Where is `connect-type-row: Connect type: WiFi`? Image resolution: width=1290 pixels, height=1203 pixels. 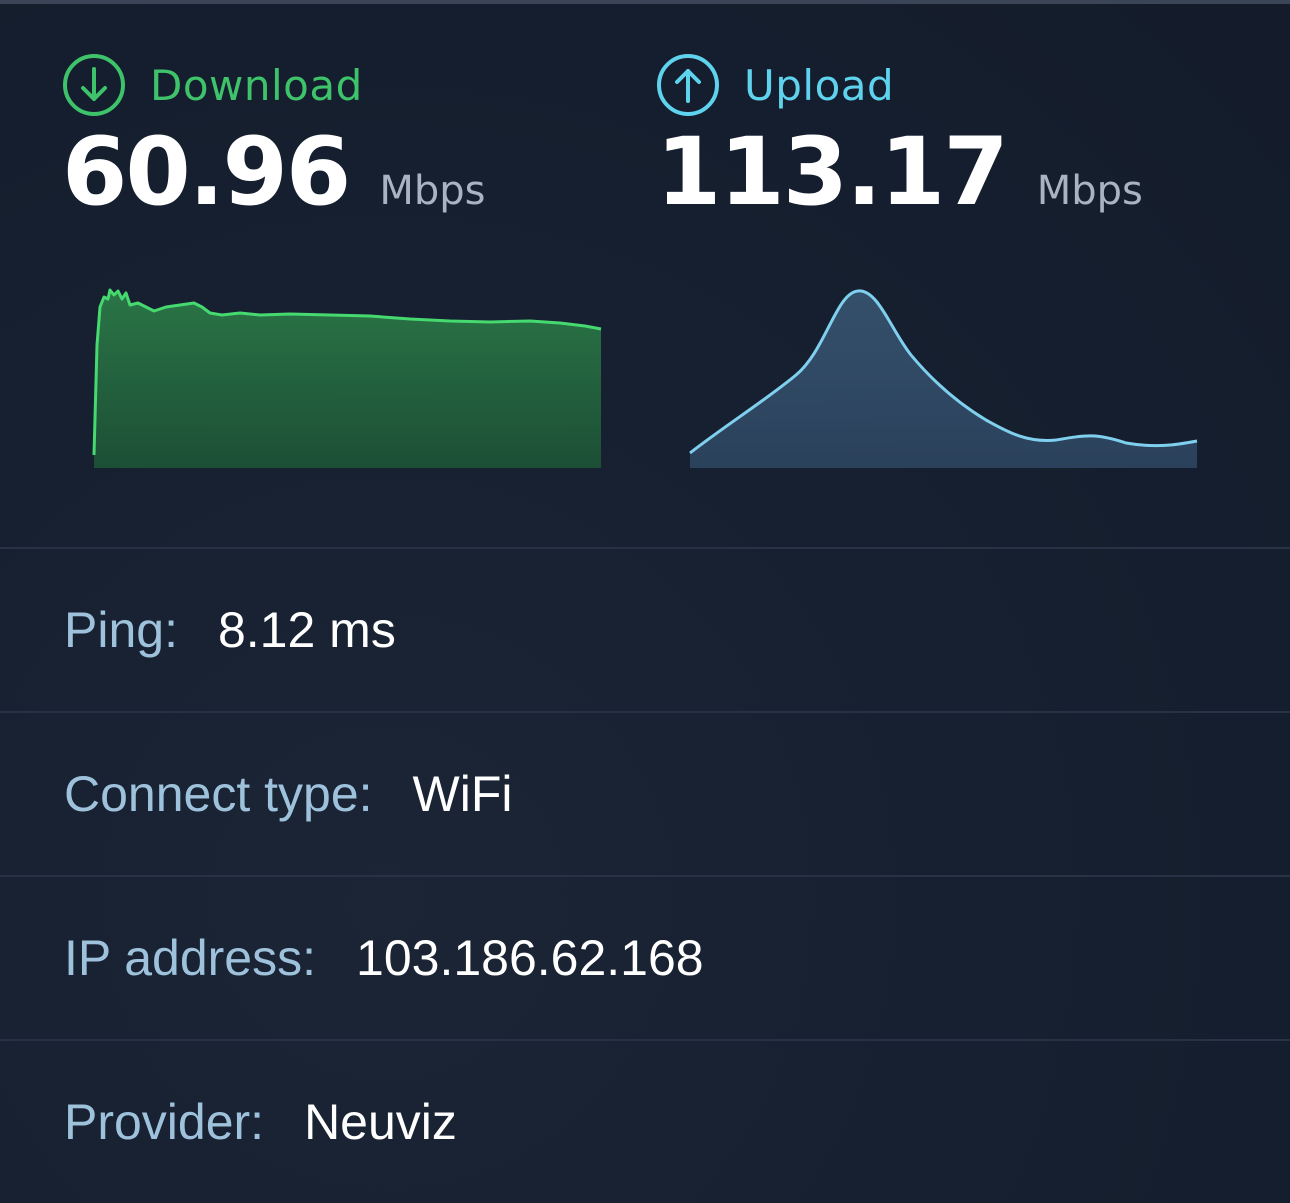
connect-type-row: Connect type: WiFi is located at coordinates (645, 793).